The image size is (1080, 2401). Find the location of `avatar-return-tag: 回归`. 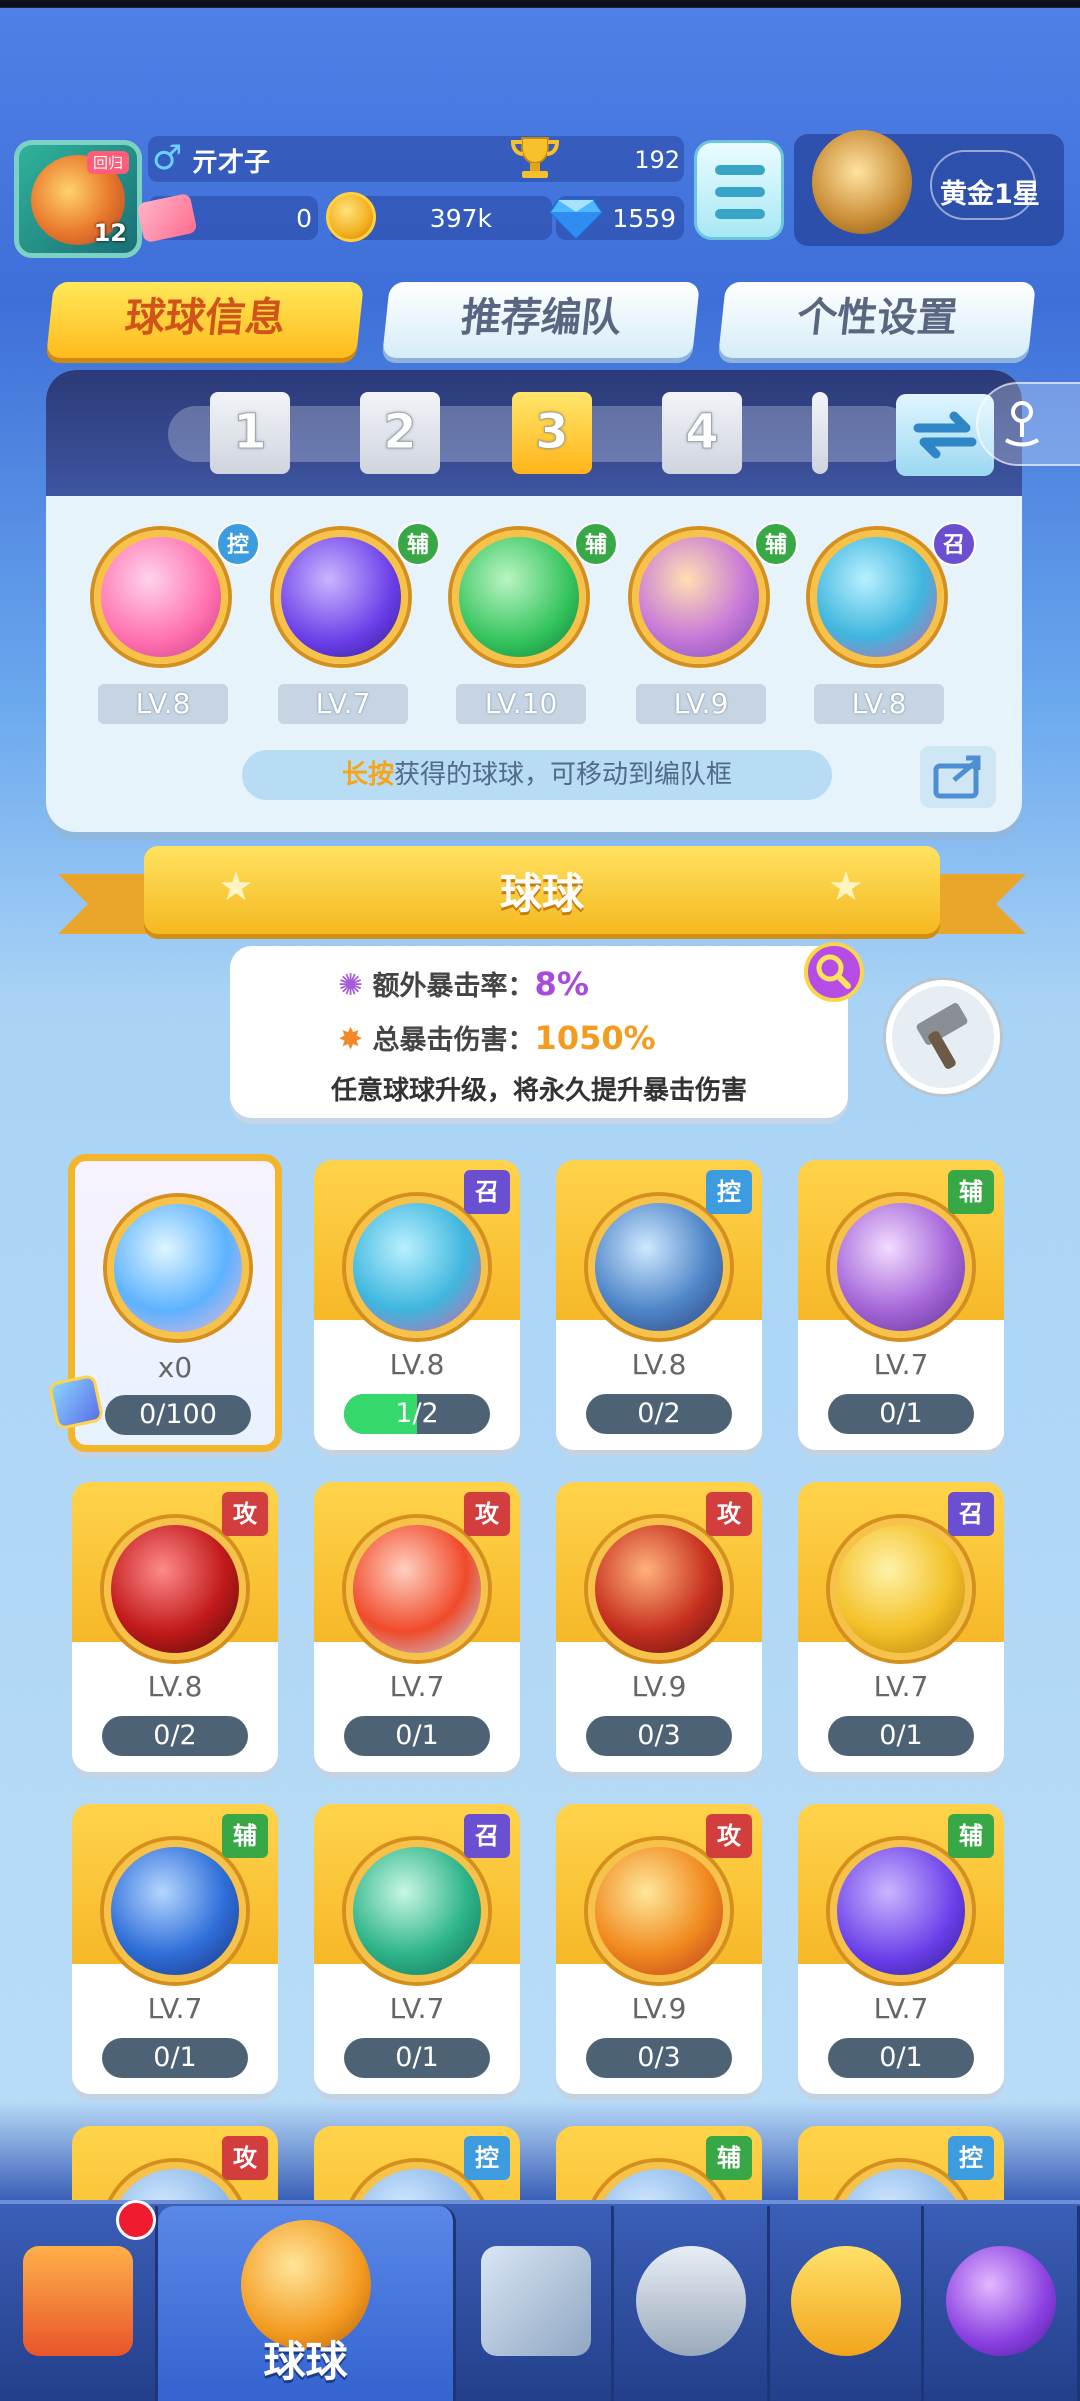

avatar-return-tag: 回归 is located at coordinates (107, 162).